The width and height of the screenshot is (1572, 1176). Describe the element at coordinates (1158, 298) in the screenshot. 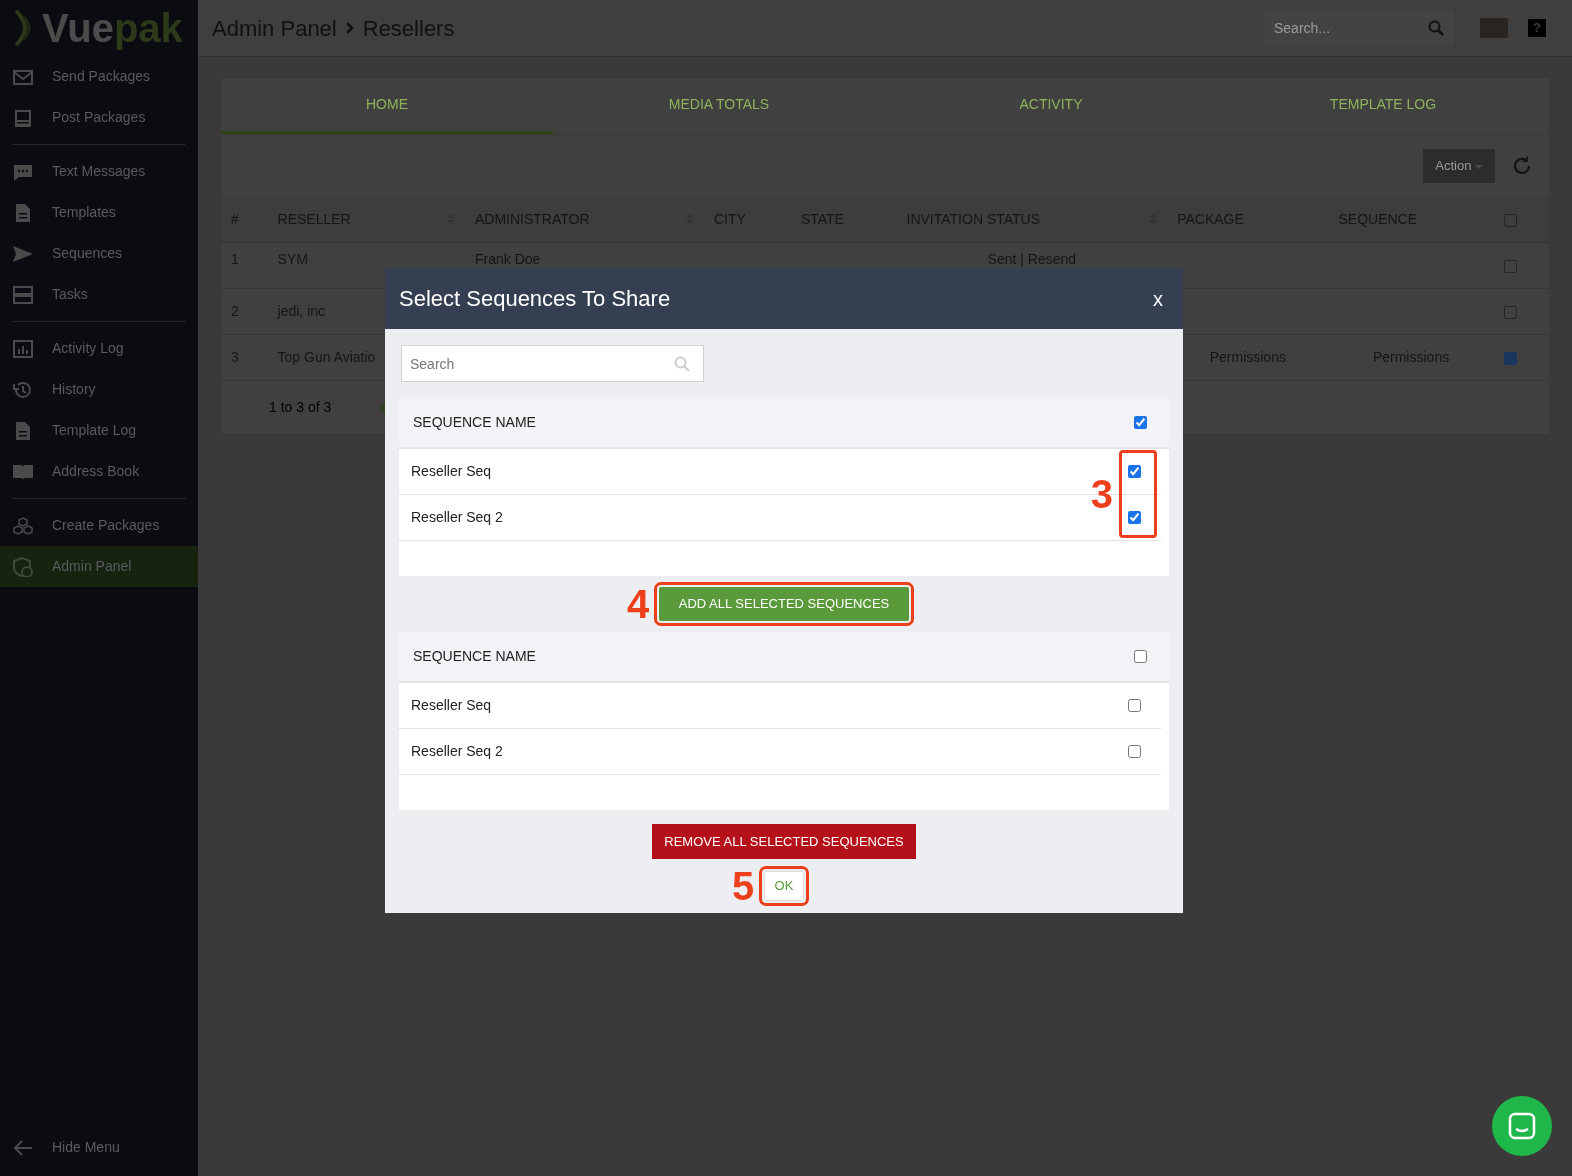

I see `close-button: x` at that location.